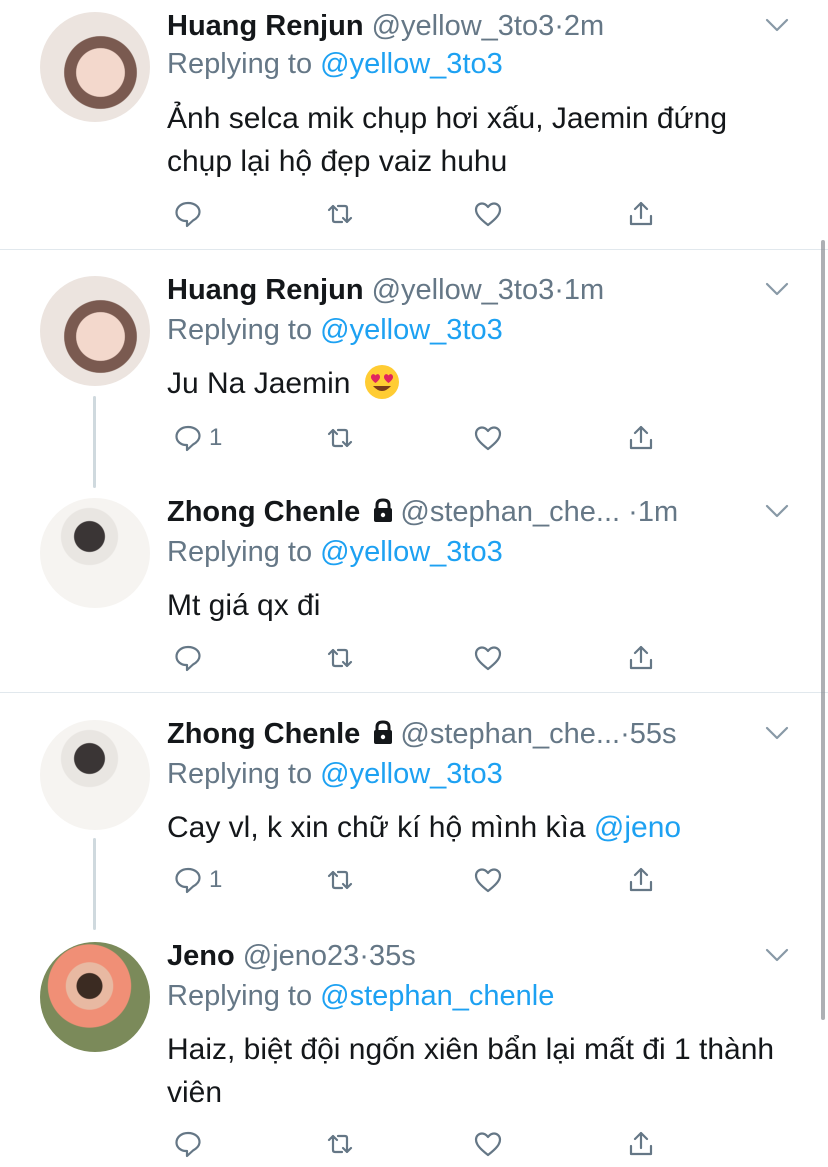 The image size is (828, 1167). Describe the element at coordinates (823, 630) in the screenshot. I see `scrollbar` at that location.